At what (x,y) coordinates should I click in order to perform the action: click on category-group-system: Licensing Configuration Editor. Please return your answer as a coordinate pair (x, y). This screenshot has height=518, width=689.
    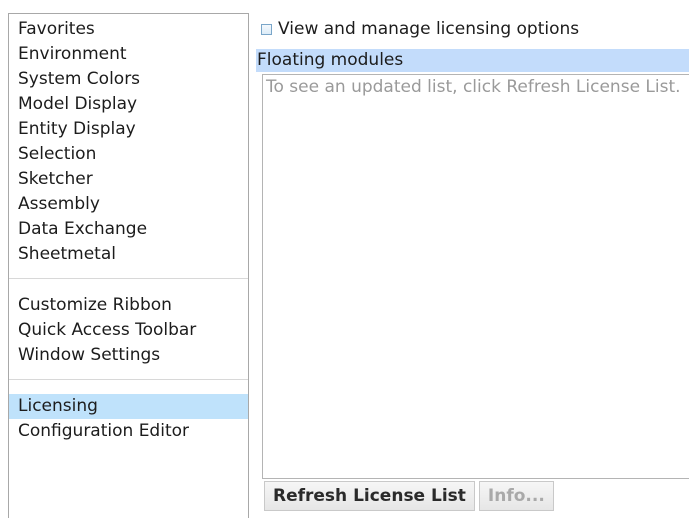
    Looking at the image, I should click on (128, 419).